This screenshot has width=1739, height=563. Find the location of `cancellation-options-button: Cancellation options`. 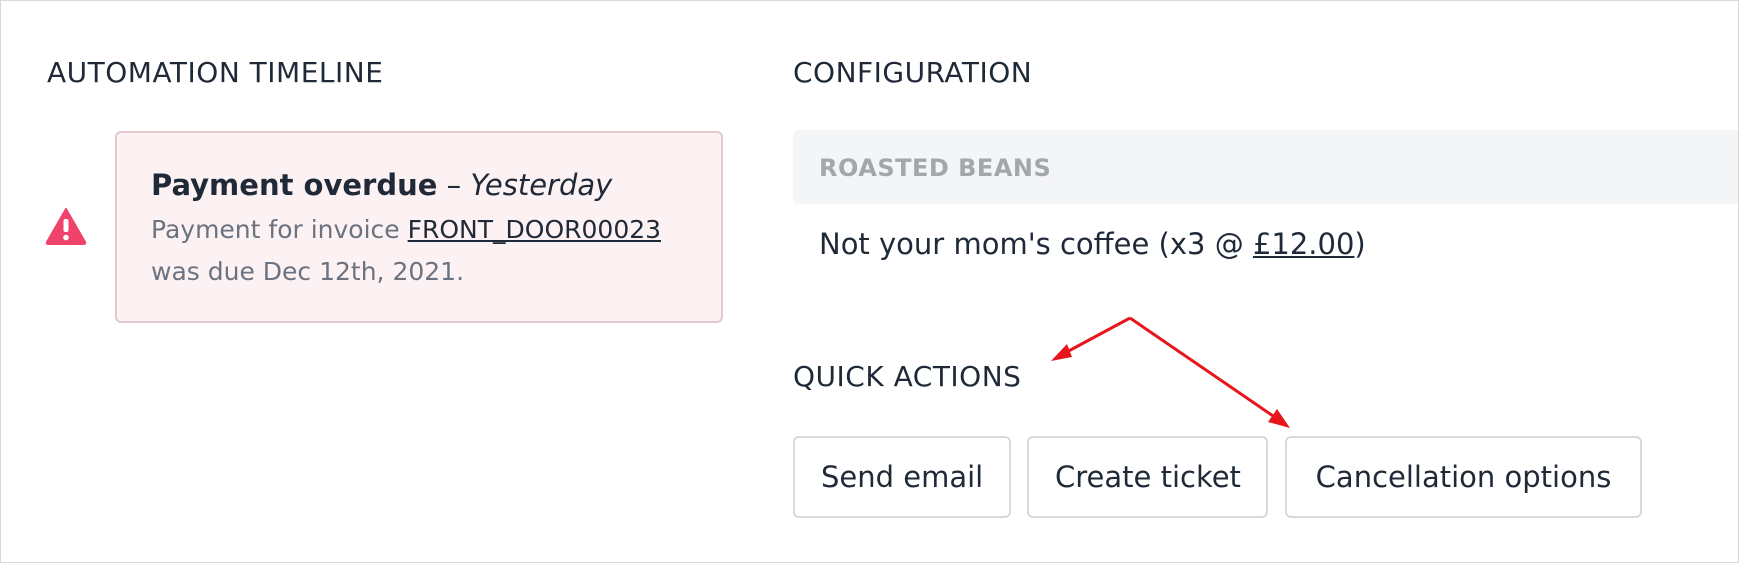

cancellation-options-button: Cancellation options is located at coordinates (1463, 477).